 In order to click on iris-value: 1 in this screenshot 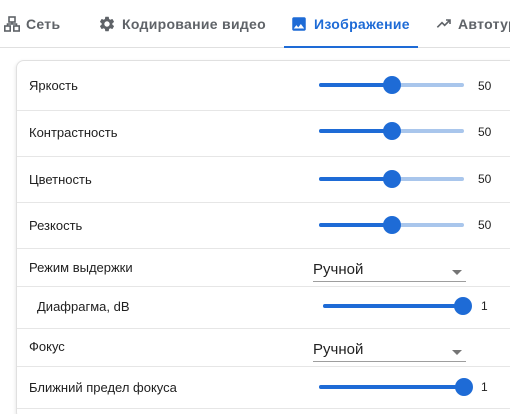, I will do `click(484, 306)`.